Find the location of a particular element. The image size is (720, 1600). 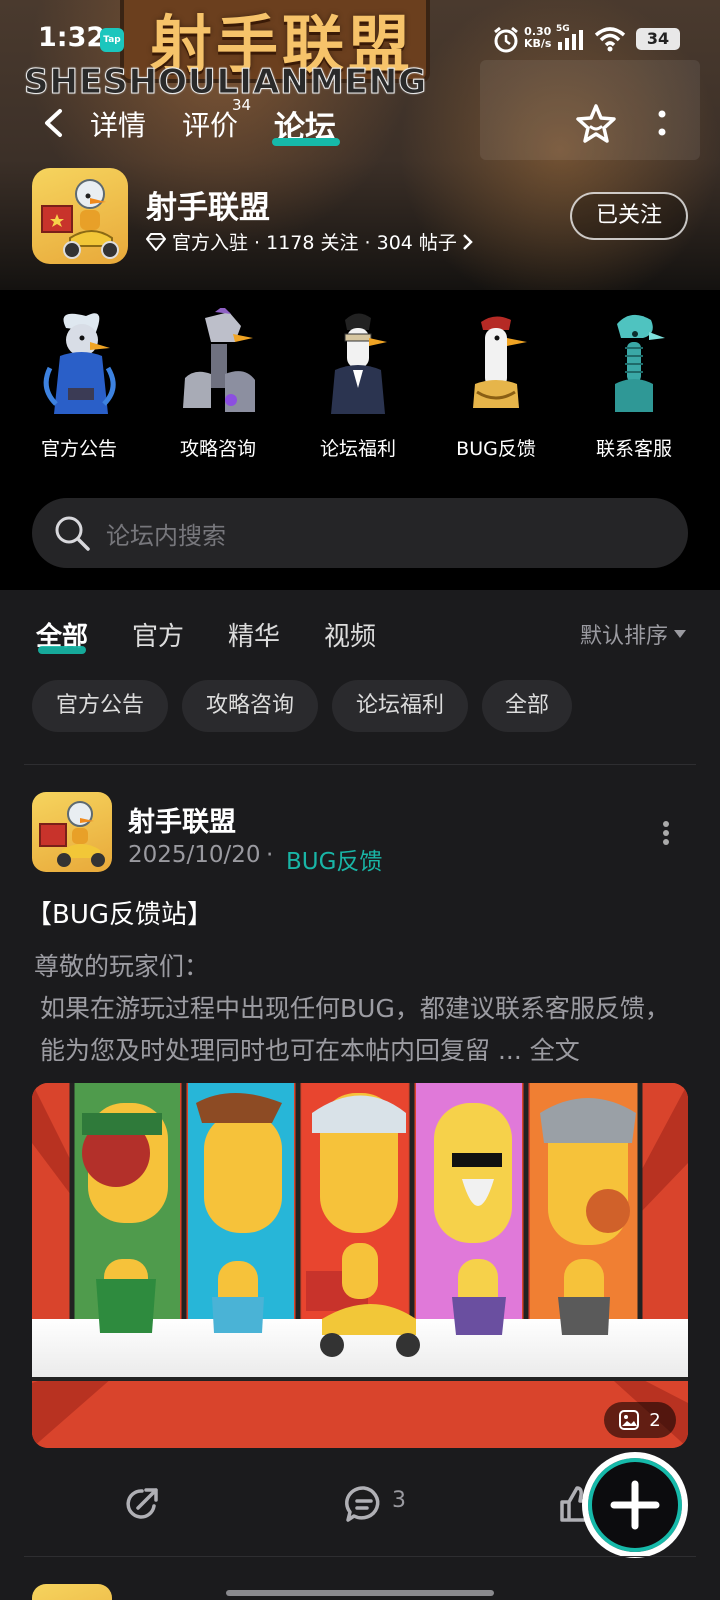

game-name: 射手联盟 is located at coordinates (208, 208).